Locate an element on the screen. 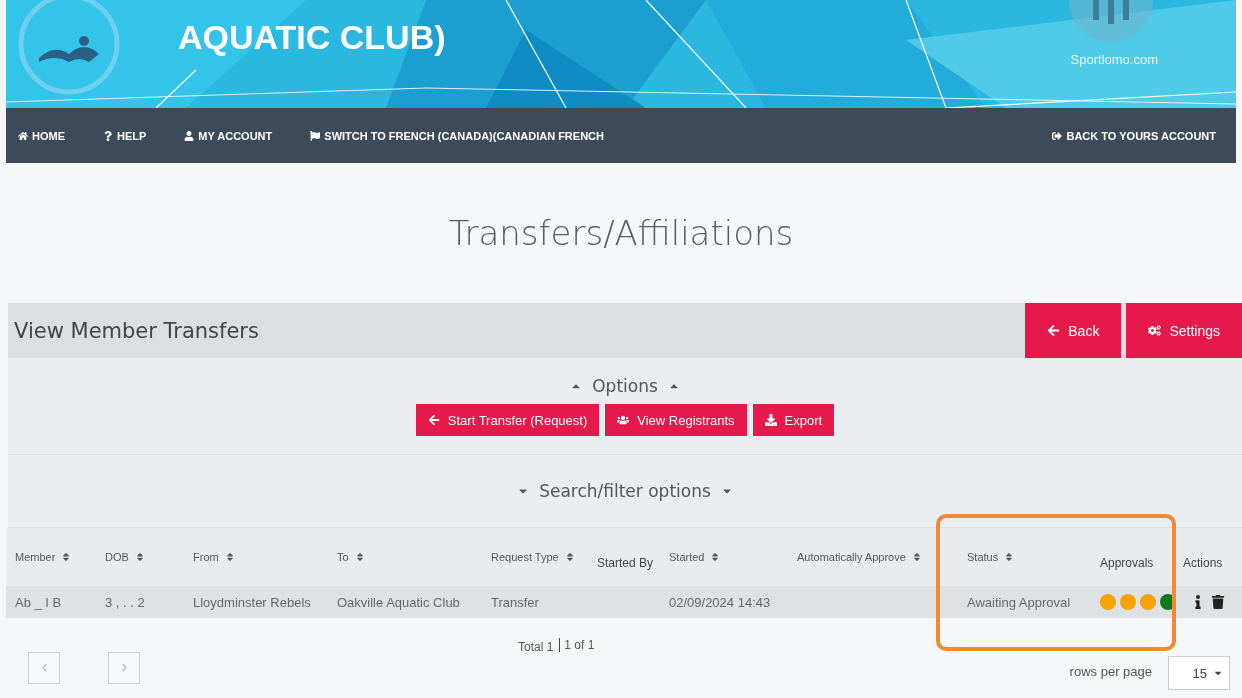 The height and width of the screenshot is (698, 1242). column-header: Actions is located at coordinates (1203, 563).